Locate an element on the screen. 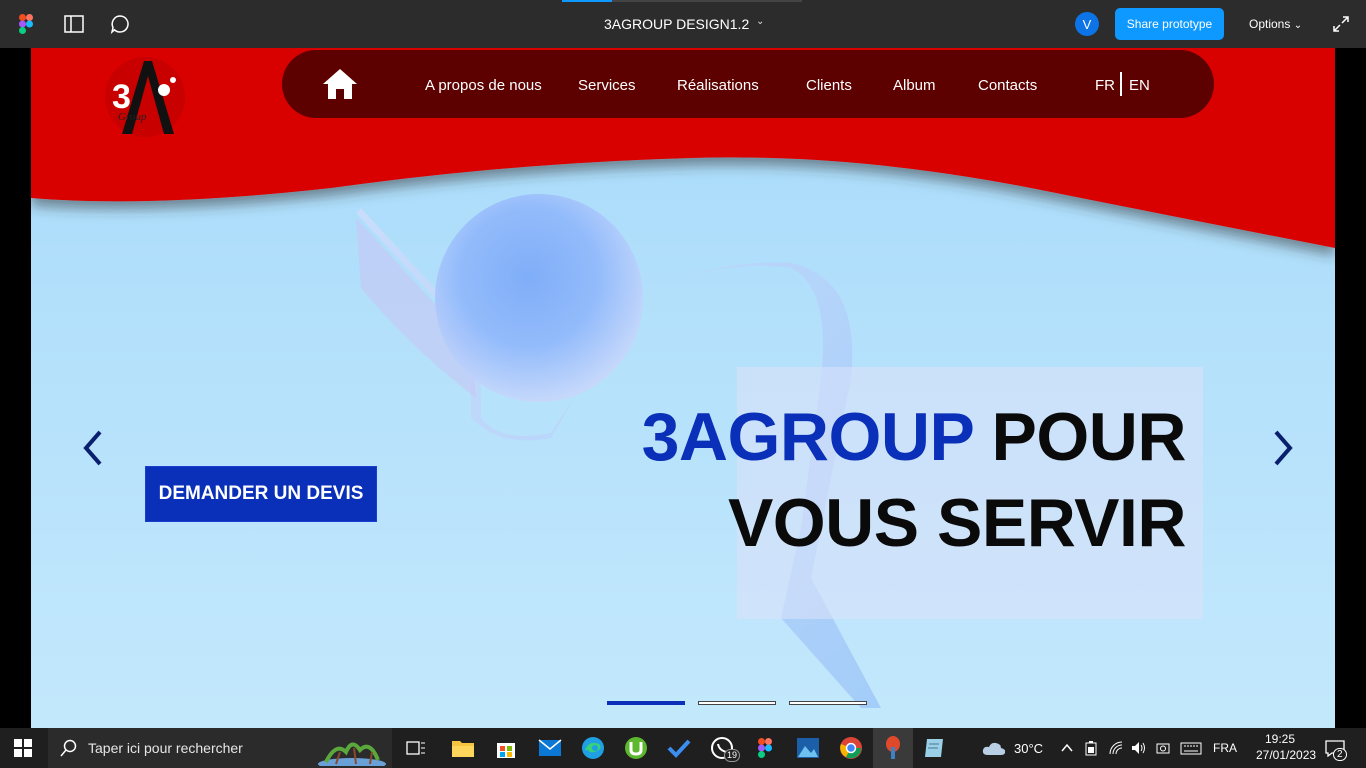  hero-headline-line1: 3AGROUP POUR is located at coordinates (914, 437).